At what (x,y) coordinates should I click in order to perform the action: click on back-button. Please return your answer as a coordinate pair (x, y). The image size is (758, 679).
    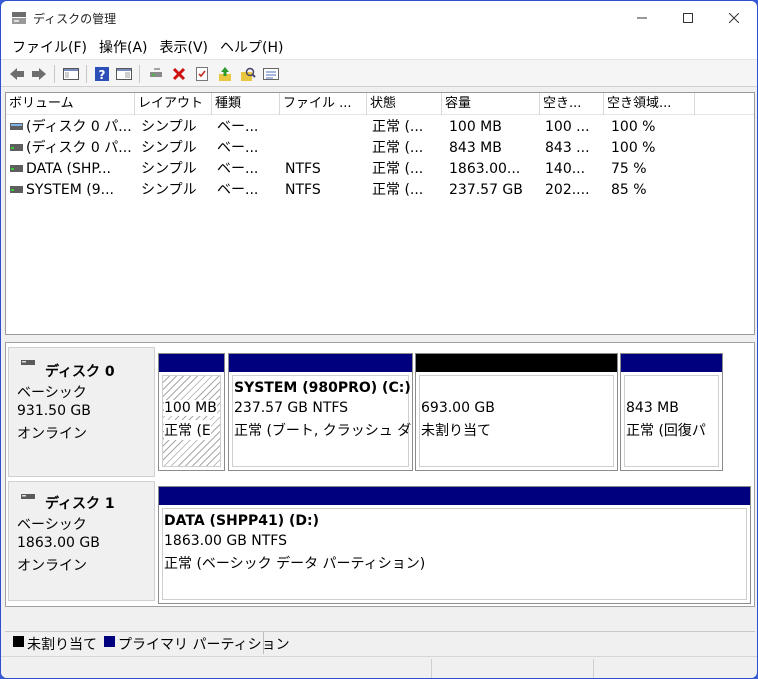
    Looking at the image, I should click on (17, 74).